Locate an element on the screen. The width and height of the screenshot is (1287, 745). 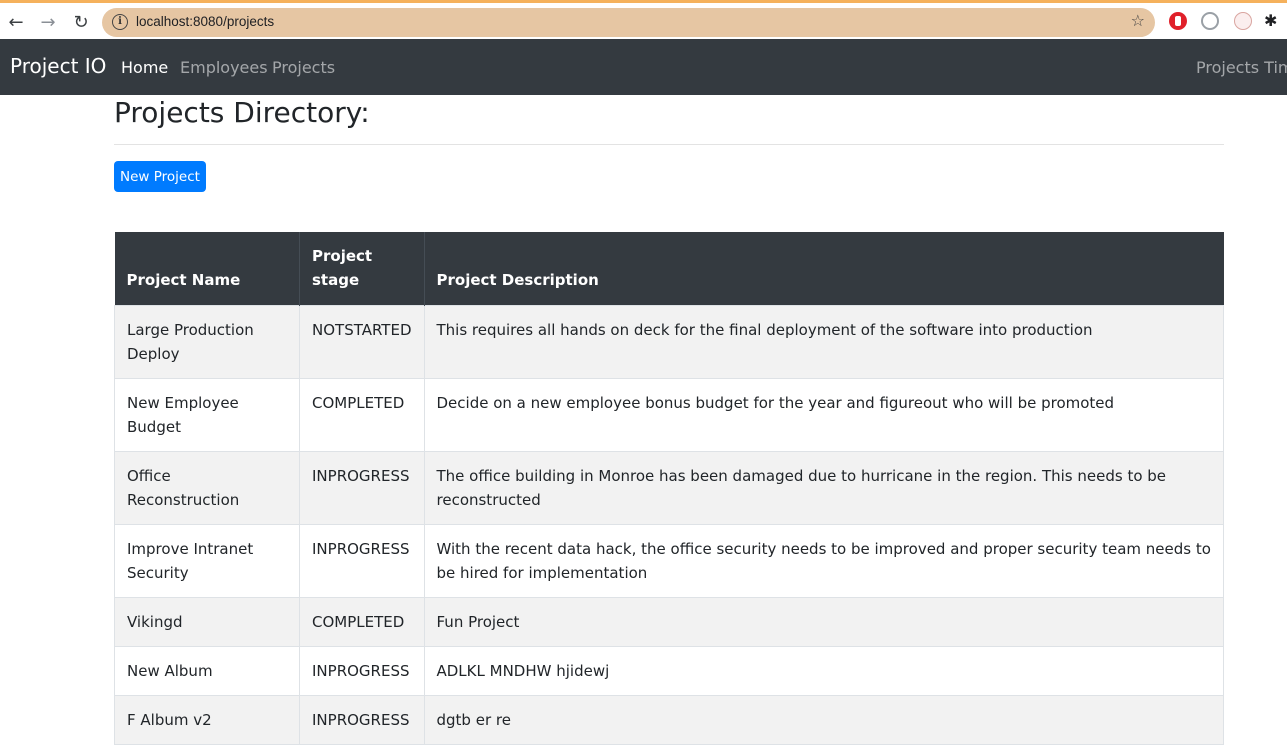
table-row: Vikingd COMPLETED Fun Project is located at coordinates (669, 622).